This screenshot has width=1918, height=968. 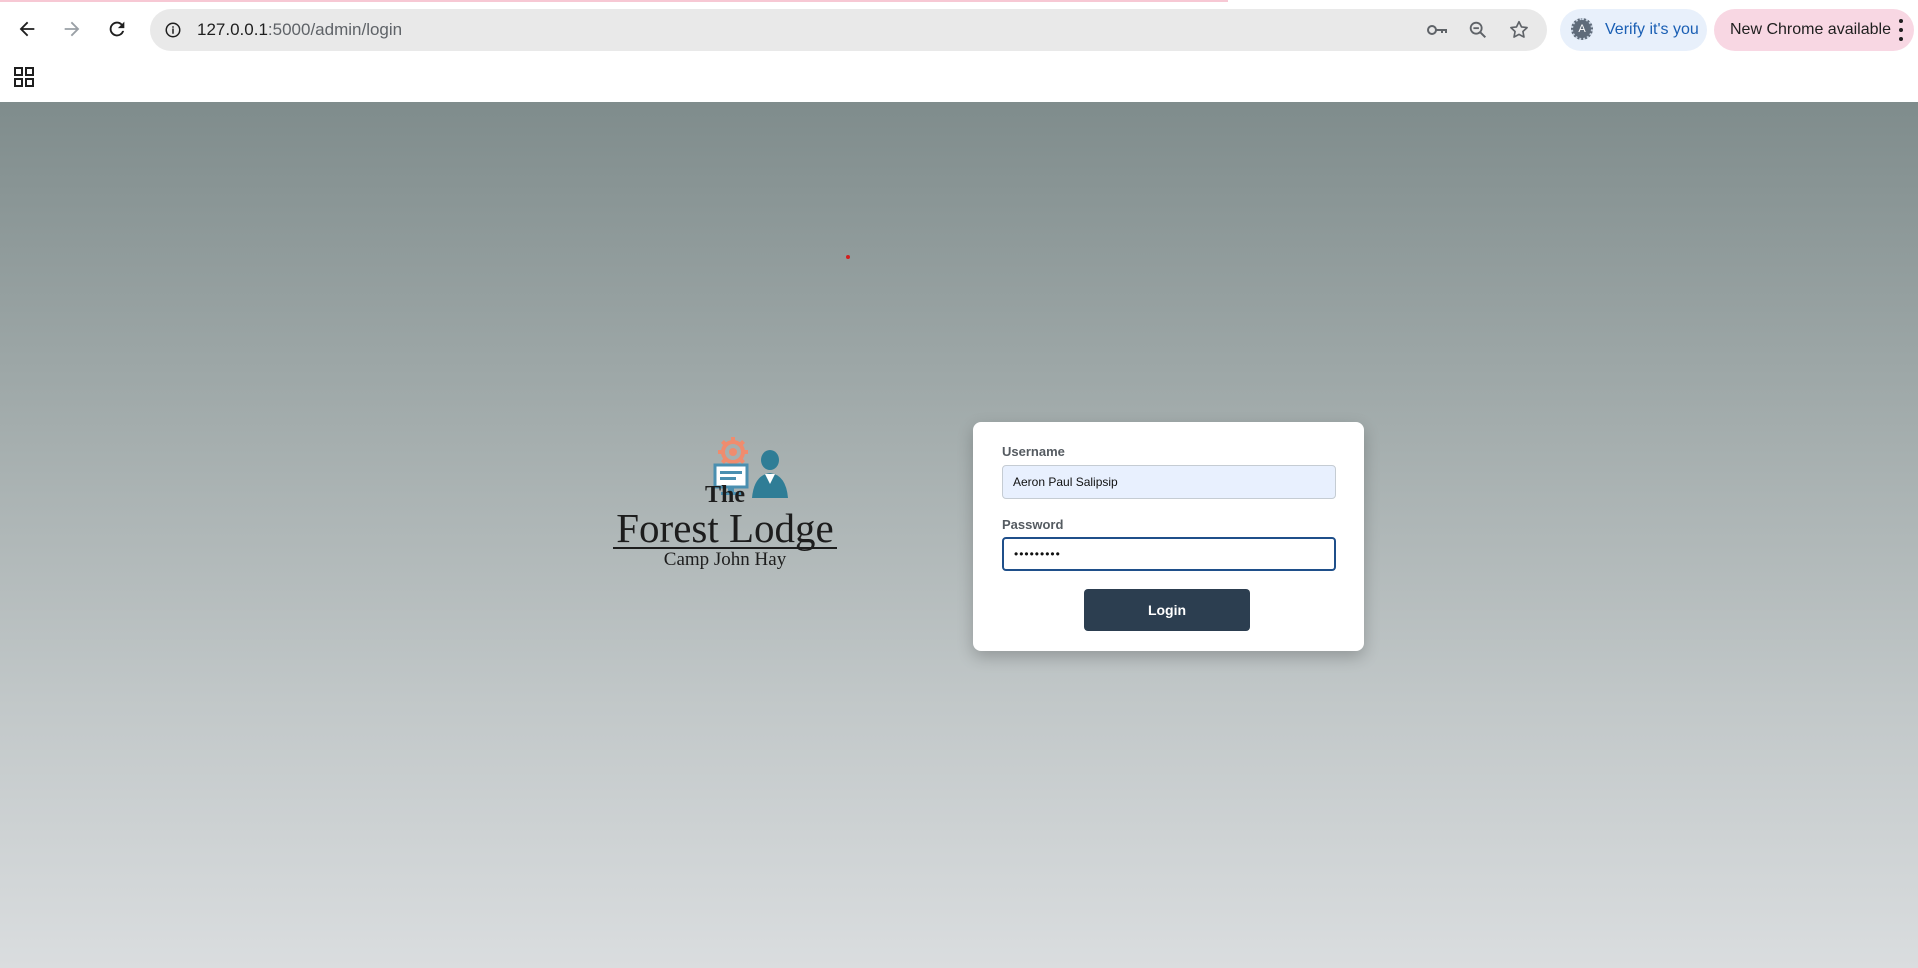 I want to click on password-input, so click(x=1169, y=554).